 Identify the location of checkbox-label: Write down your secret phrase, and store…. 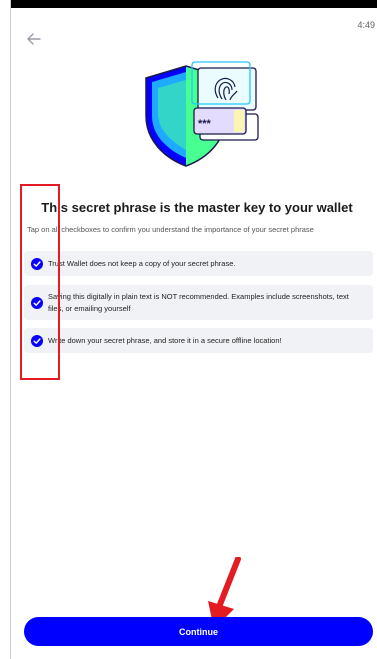
(165, 340).